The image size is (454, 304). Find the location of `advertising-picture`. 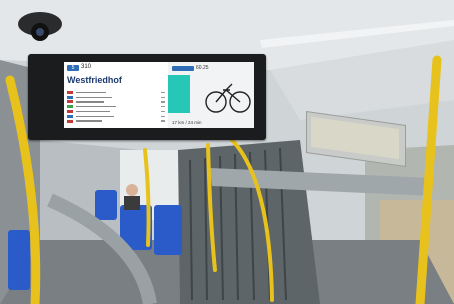

advertising-picture is located at coordinates (355, 138).